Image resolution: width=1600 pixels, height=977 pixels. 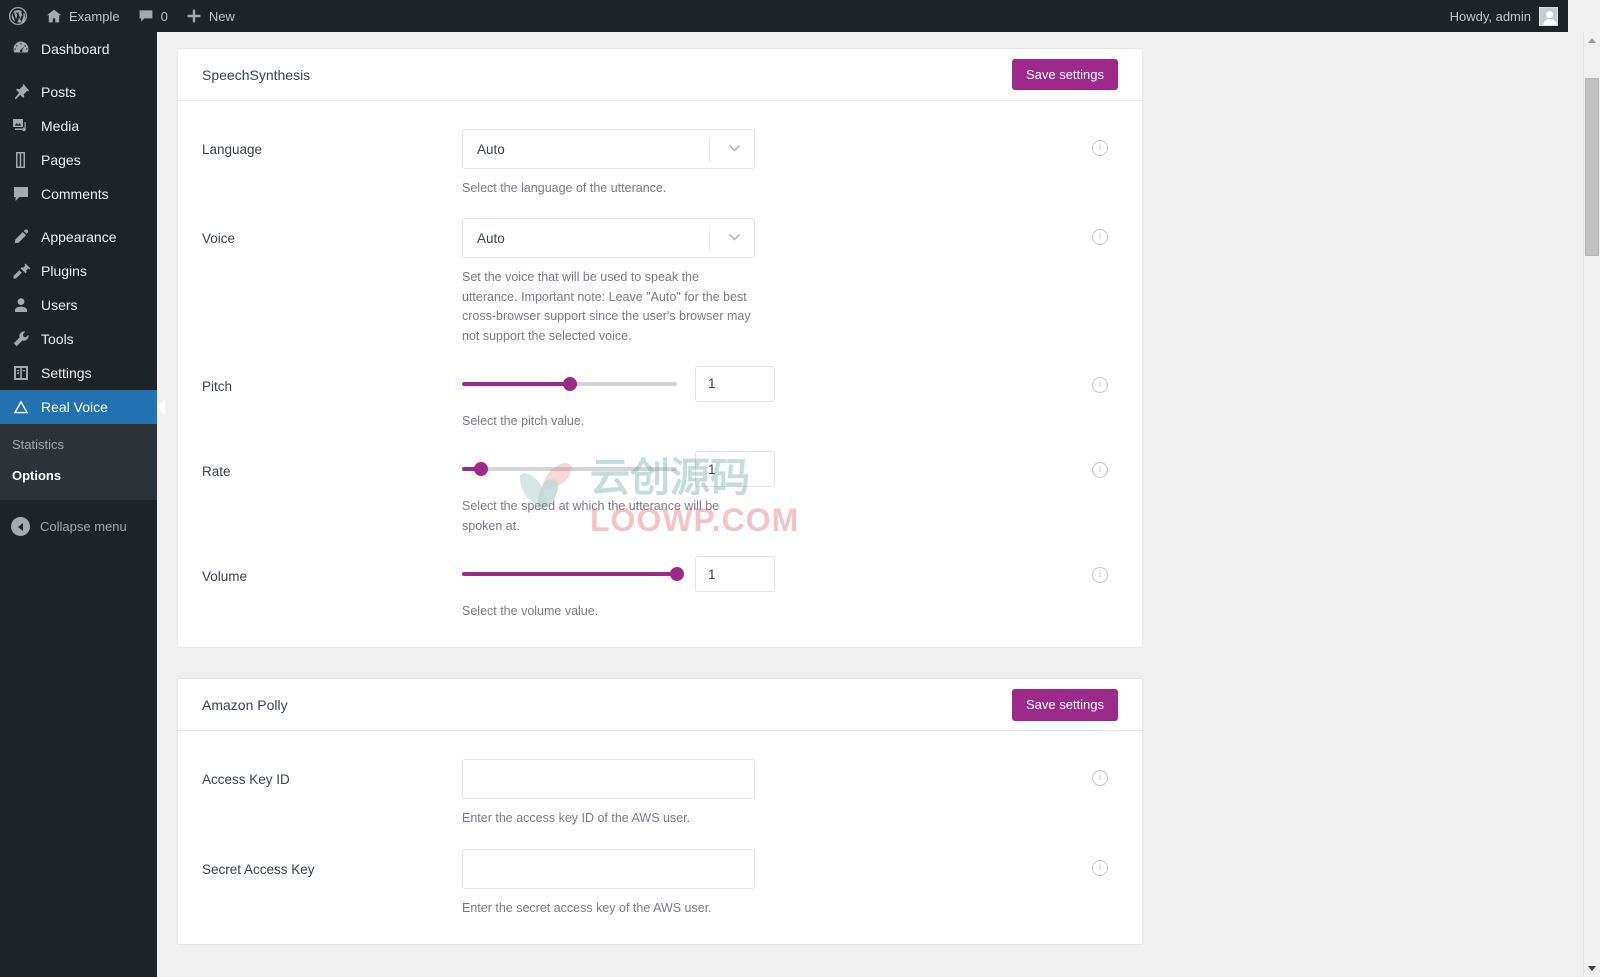 What do you see at coordinates (608, 238) in the screenshot?
I see `voice-select: Auto` at bounding box center [608, 238].